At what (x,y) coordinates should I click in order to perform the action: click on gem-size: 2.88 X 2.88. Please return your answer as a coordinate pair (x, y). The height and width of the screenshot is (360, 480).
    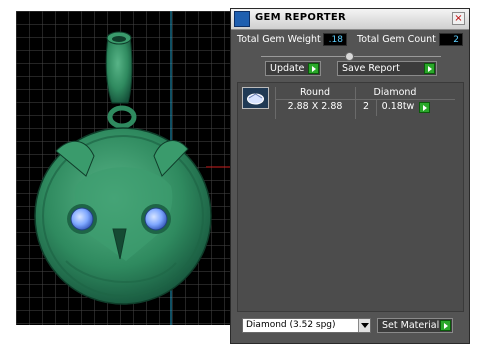
    Looking at the image, I should click on (315, 106).